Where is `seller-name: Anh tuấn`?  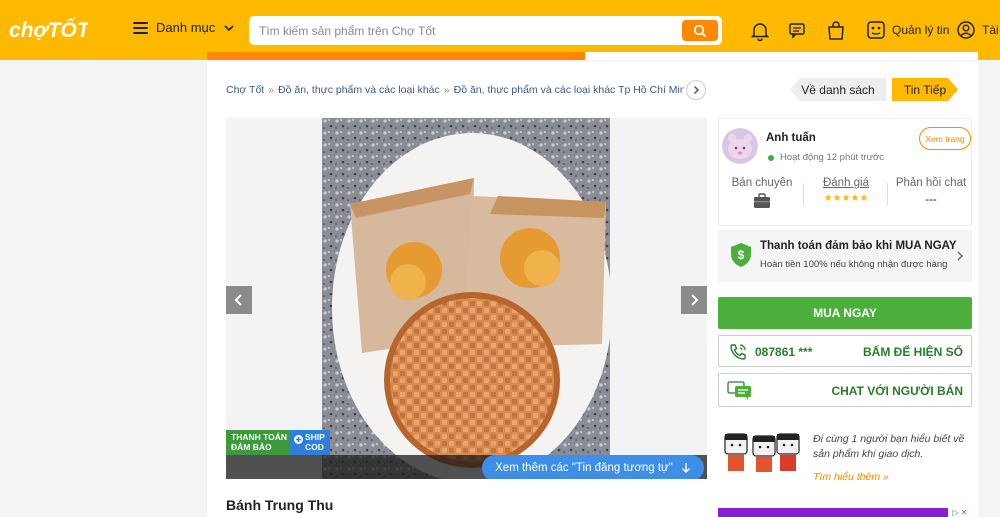 seller-name: Anh tuấn is located at coordinates (791, 138).